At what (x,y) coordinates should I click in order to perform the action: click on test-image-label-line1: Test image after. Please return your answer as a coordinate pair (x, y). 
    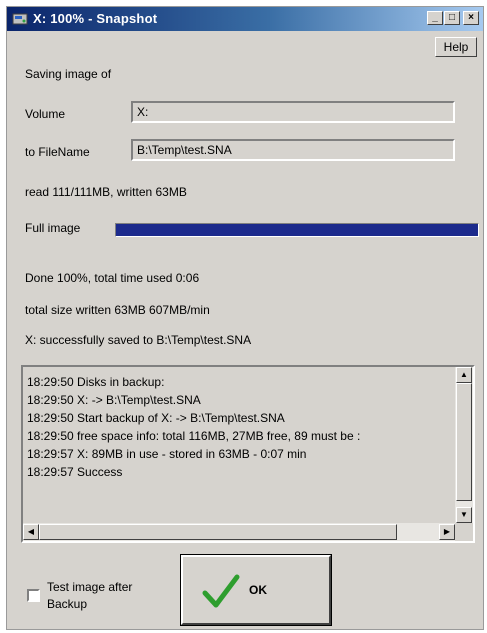
    Looking at the image, I should click on (90, 587).